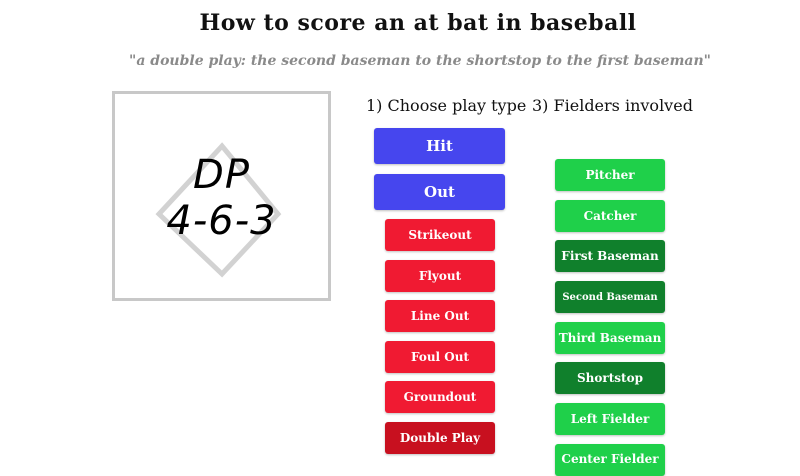 The width and height of the screenshot is (800, 476). I want to click on line-out-button: Line Out, so click(440, 316).